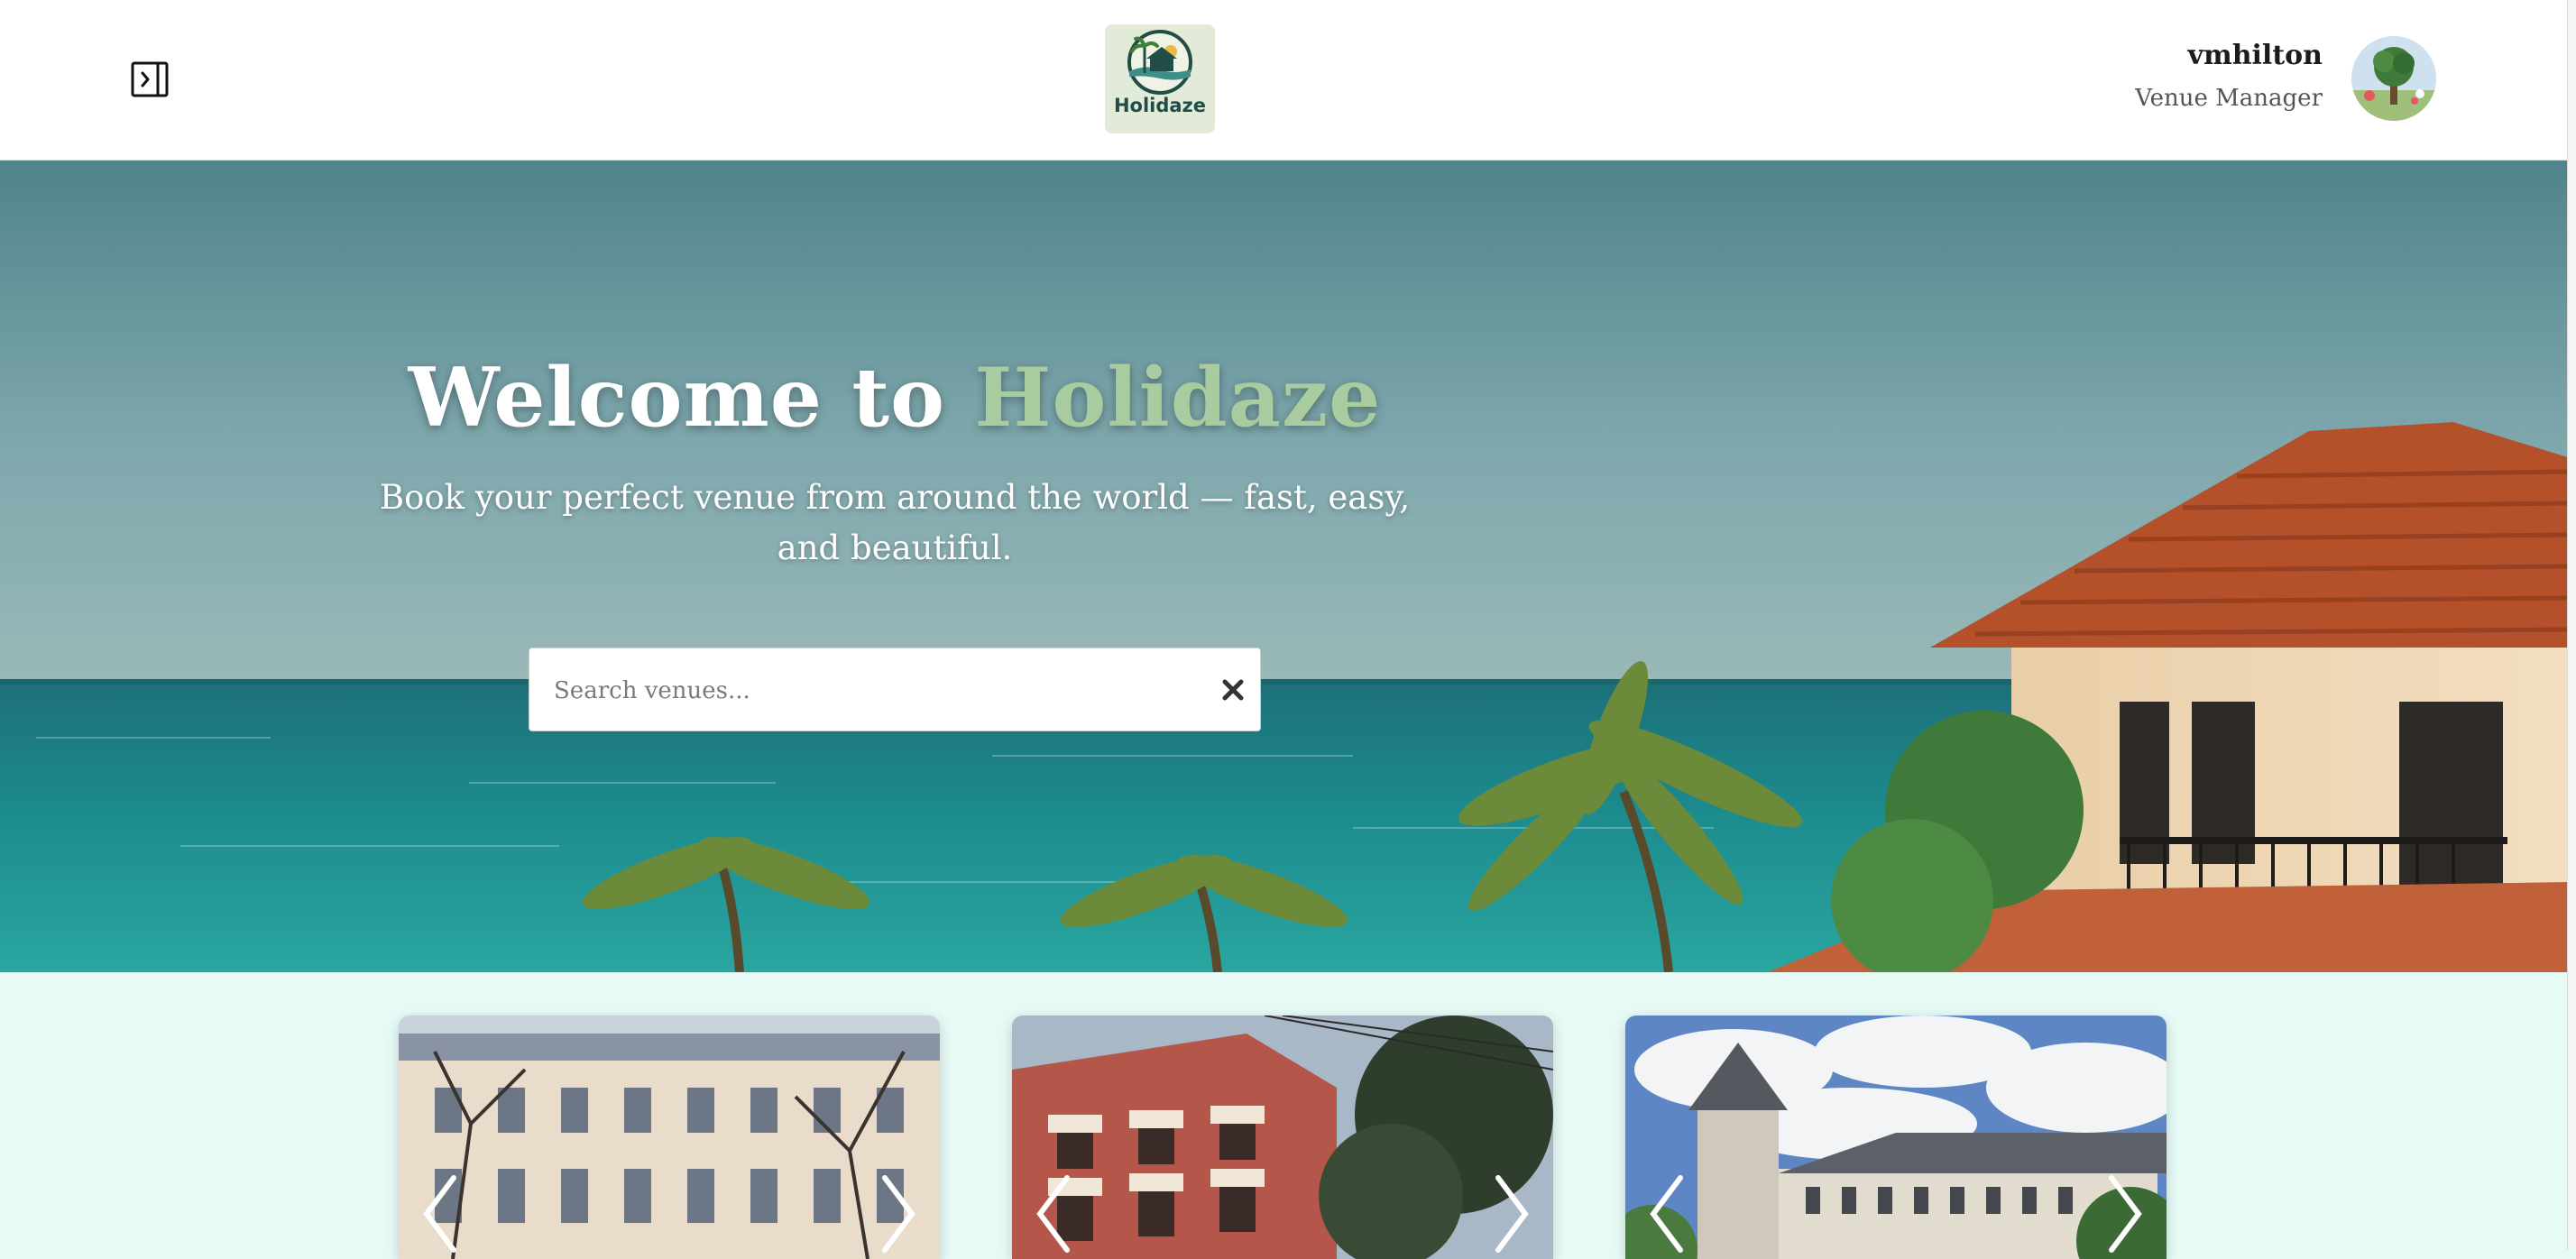 The height and width of the screenshot is (1259, 2576). I want to click on sidebar-toggle-button, so click(150, 79).